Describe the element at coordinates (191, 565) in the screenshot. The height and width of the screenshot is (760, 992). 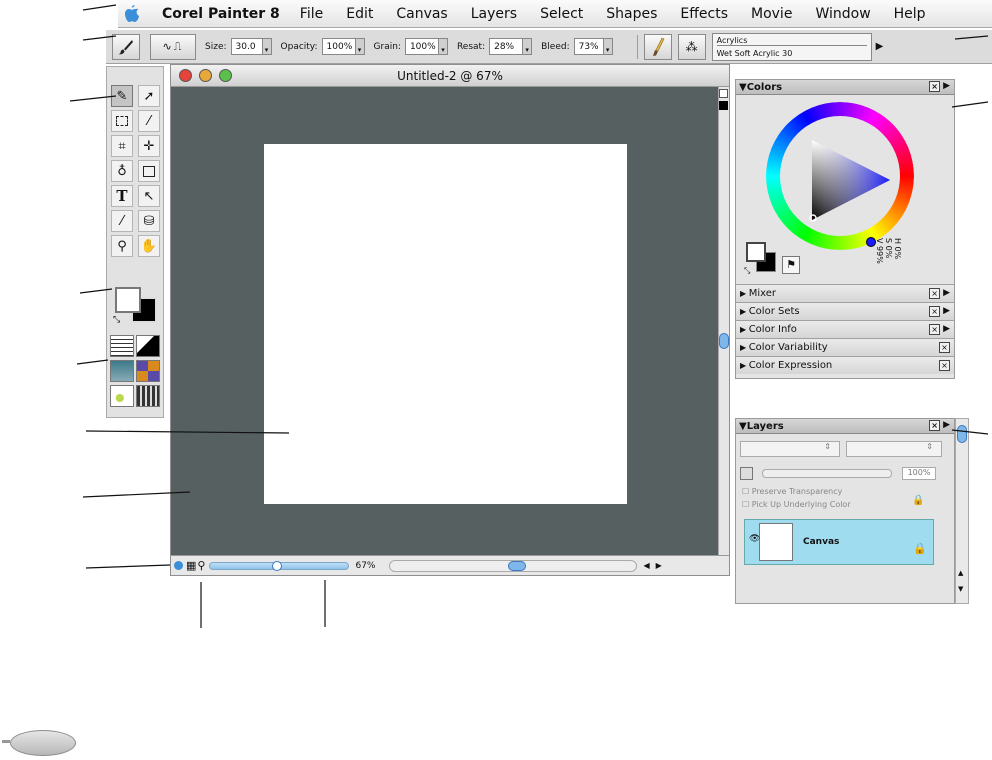
I see `grid-toggle-icon: ▦` at that location.